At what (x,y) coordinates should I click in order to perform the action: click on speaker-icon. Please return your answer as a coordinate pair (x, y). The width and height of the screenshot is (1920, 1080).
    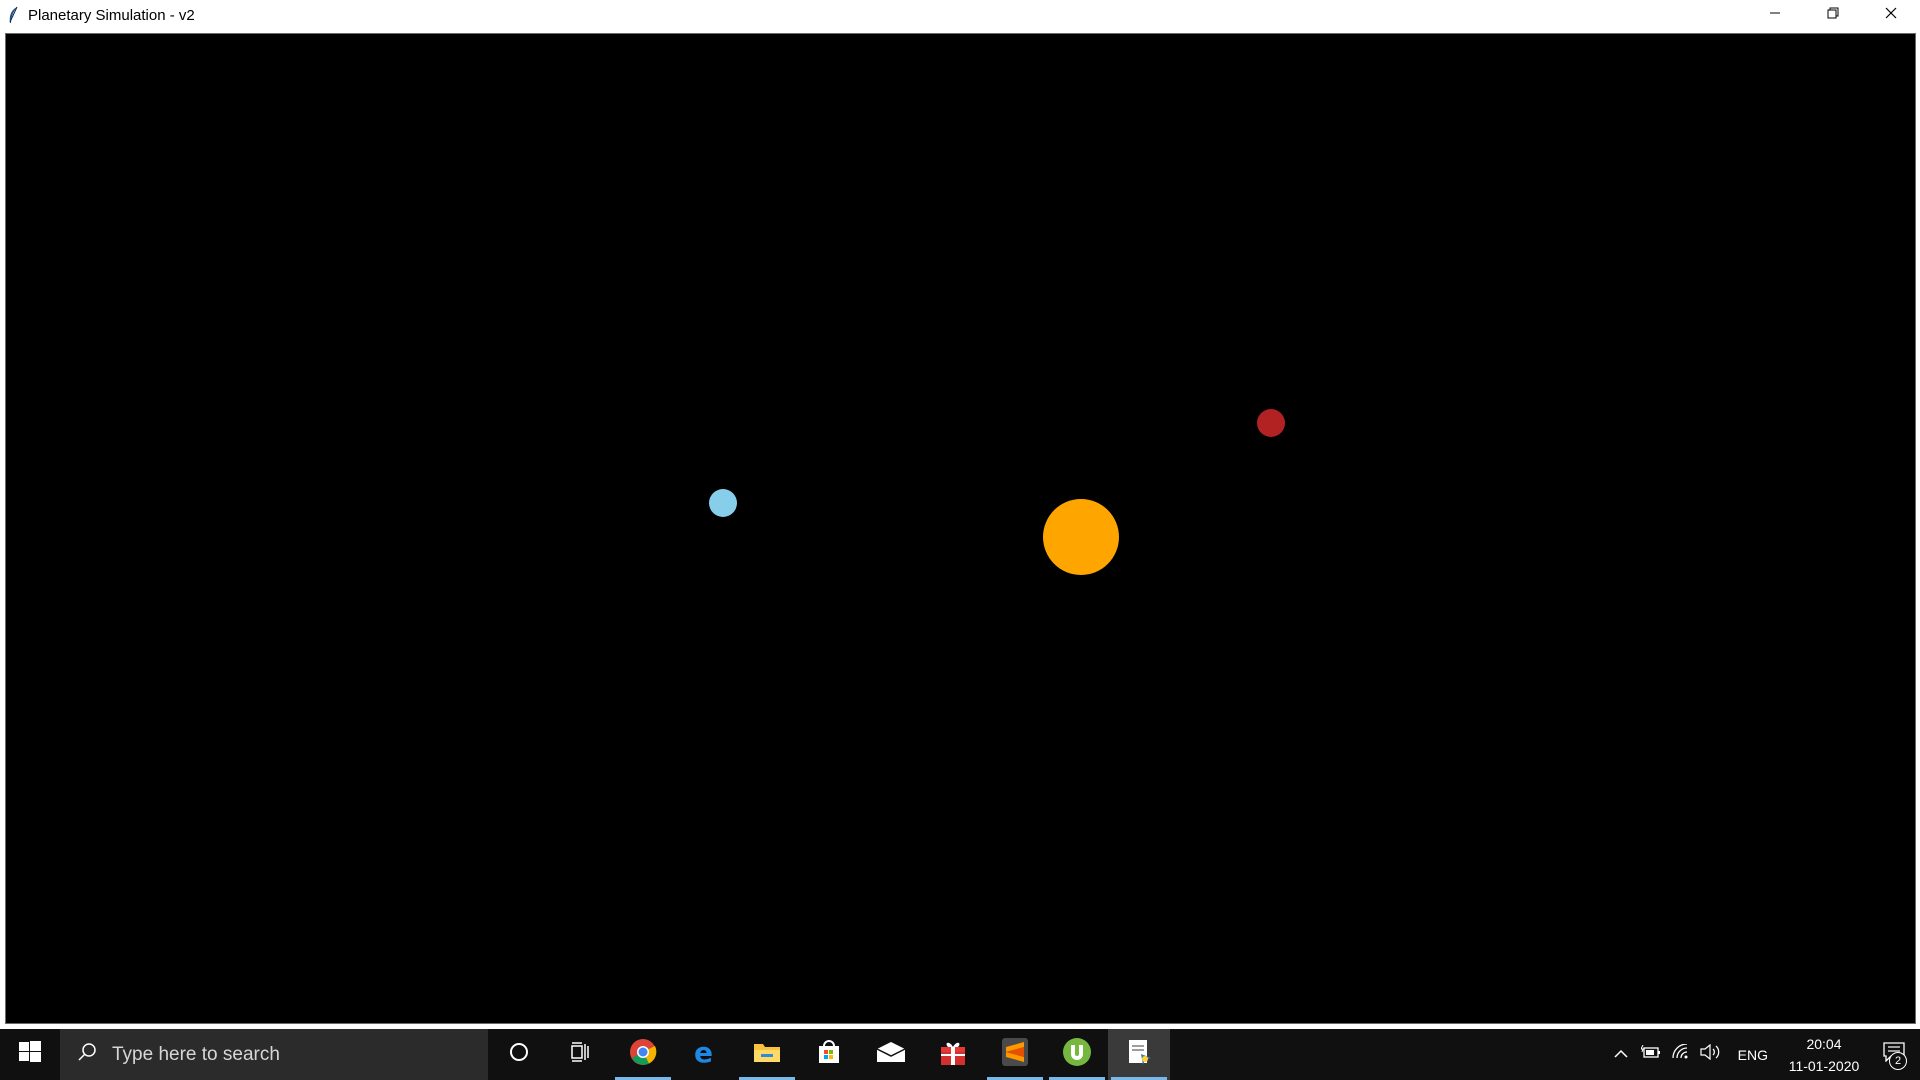
    Looking at the image, I should click on (1711, 1054).